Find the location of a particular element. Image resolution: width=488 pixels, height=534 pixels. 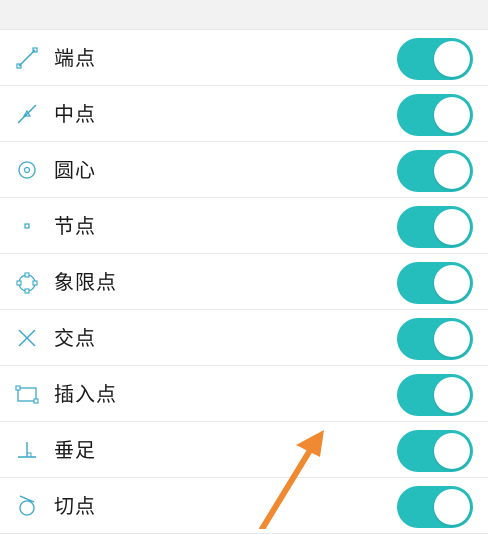

snap-label: 插入点 is located at coordinates (85, 394).